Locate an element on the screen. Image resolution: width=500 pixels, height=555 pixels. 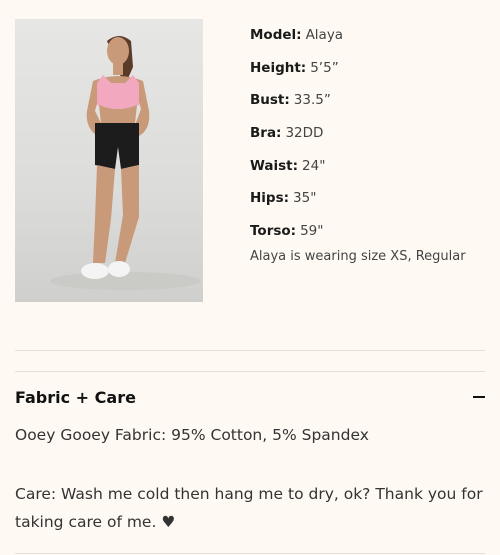
measurement-bust: Bust: 33.5” is located at coordinates (370, 100).